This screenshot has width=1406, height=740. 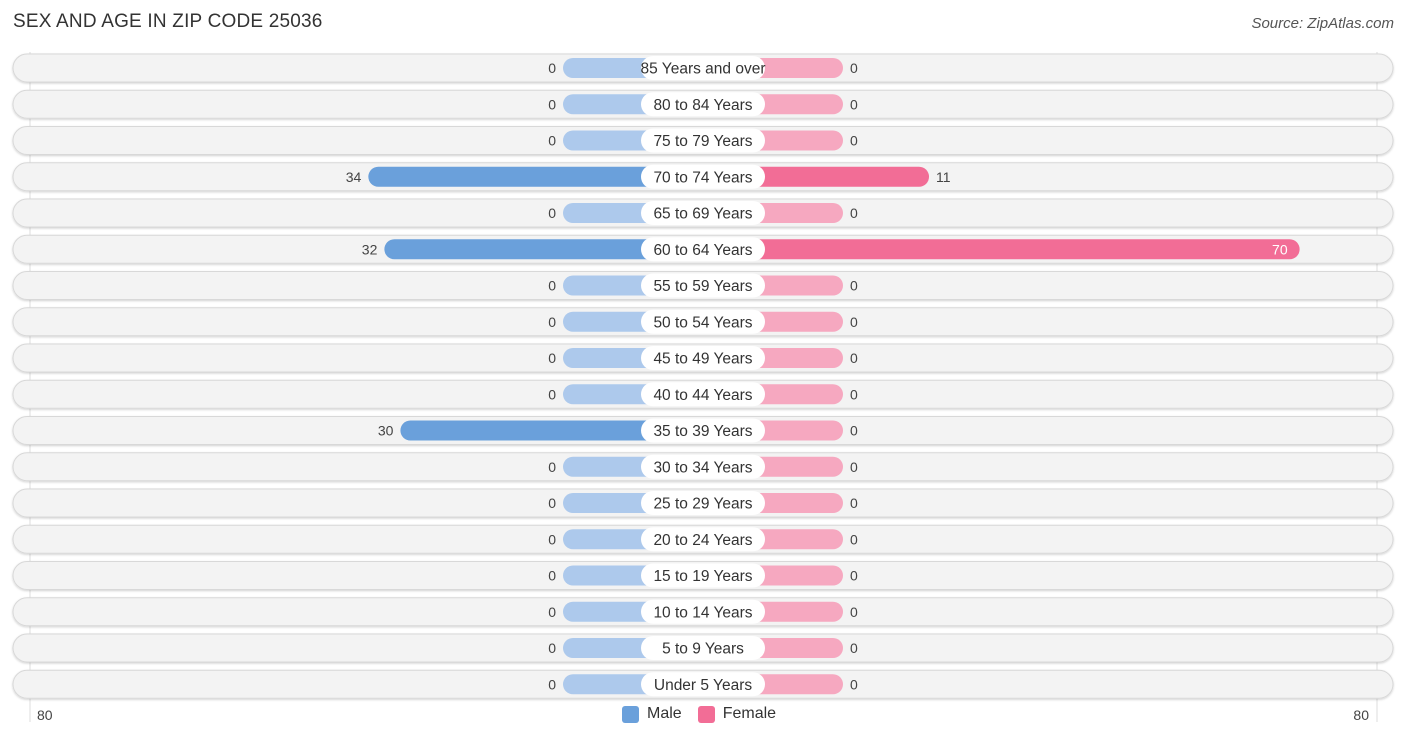 I want to click on category-label: 50 to 54 Years, so click(x=702, y=322).